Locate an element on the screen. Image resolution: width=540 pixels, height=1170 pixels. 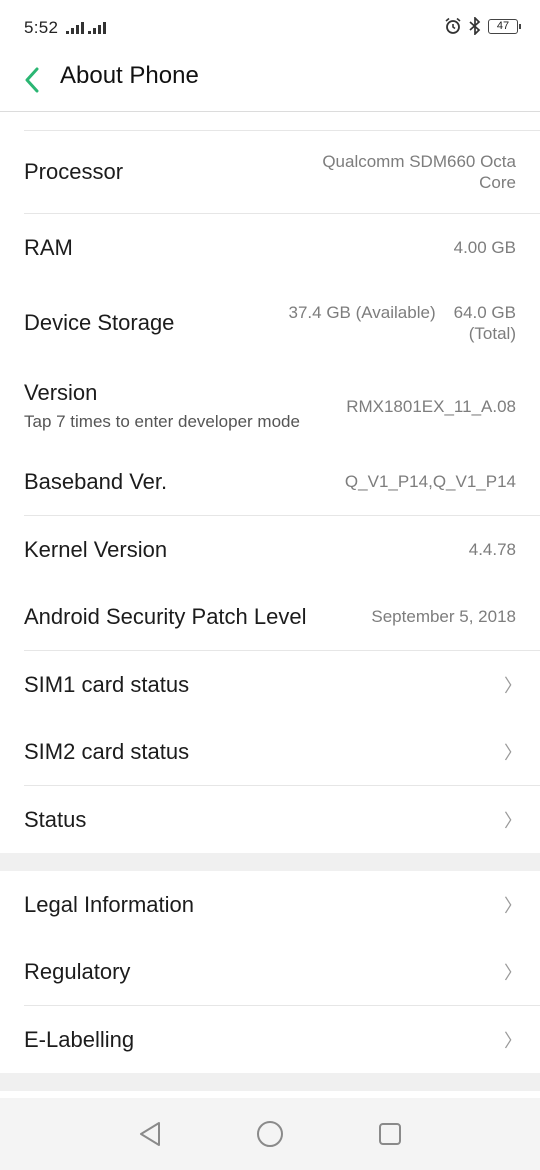
home-icon is located at coordinates (270, 1134).